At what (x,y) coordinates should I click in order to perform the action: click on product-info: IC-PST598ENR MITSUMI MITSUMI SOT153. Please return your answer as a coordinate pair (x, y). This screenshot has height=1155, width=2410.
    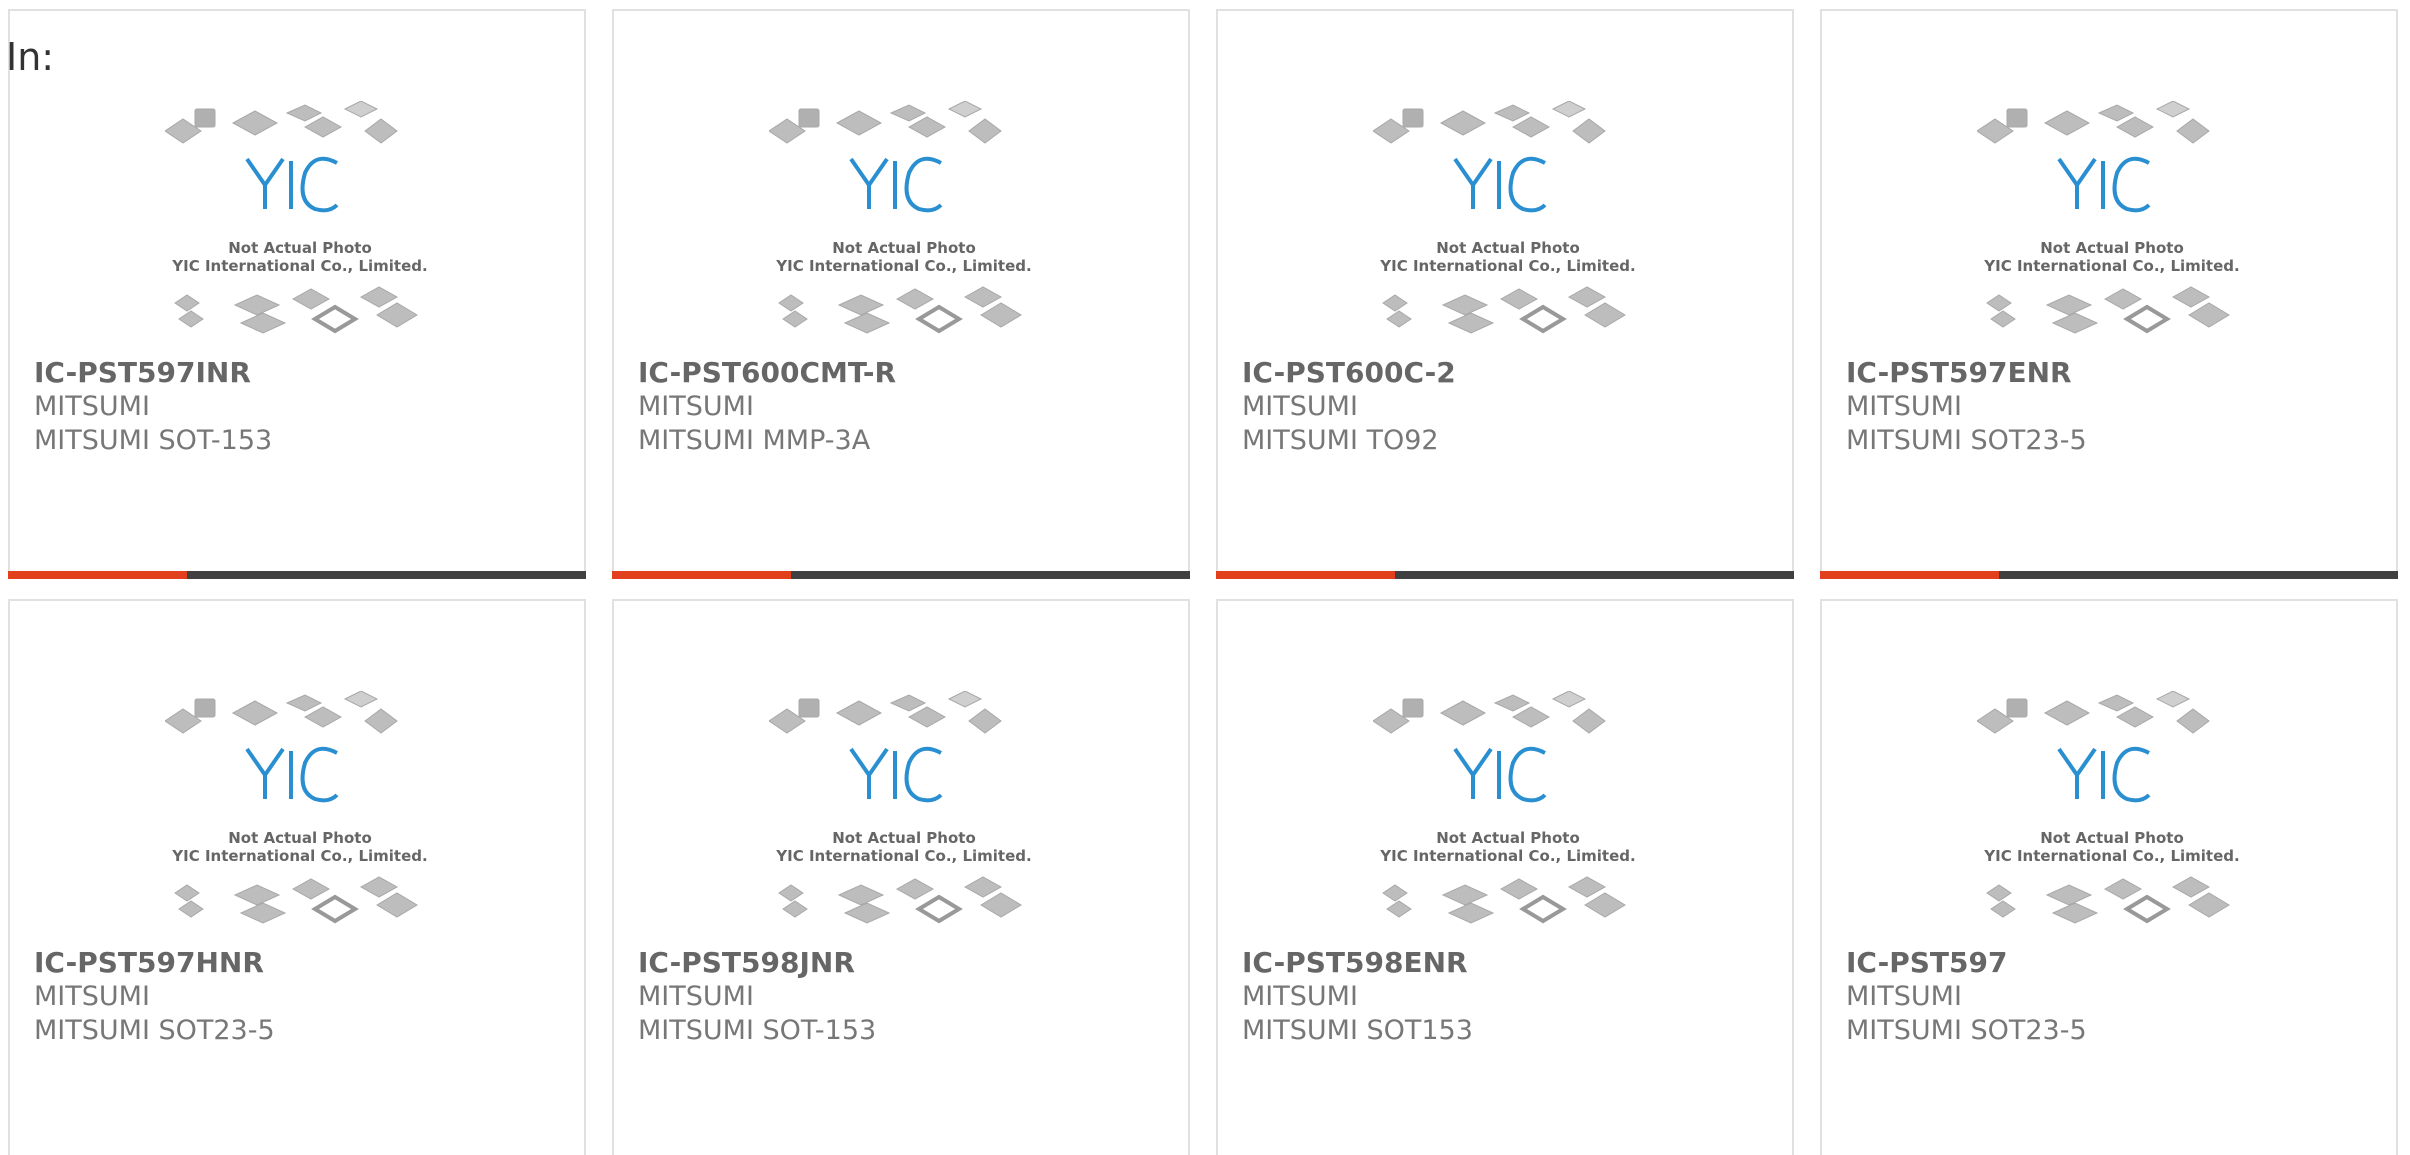
    Looking at the image, I should click on (1357, 997).